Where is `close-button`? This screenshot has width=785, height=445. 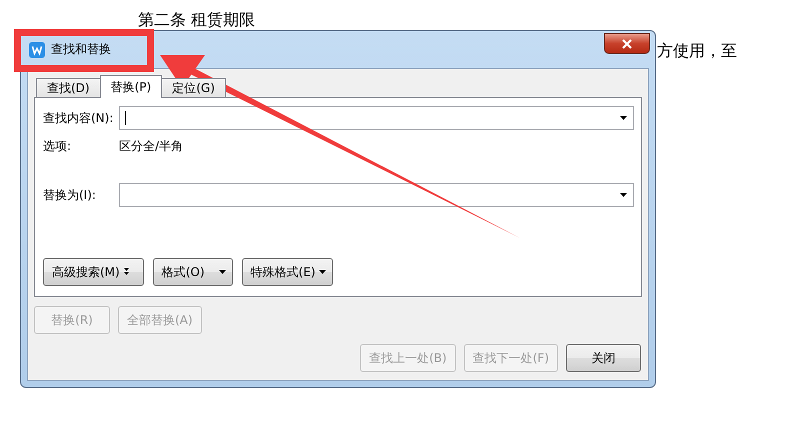
close-button is located at coordinates (627, 43).